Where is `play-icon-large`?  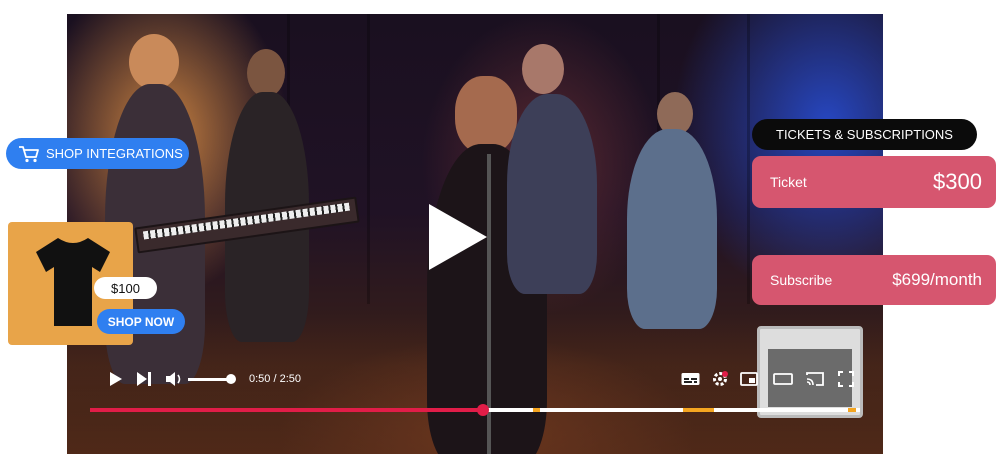
play-icon-large is located at coordinates (458, 237).